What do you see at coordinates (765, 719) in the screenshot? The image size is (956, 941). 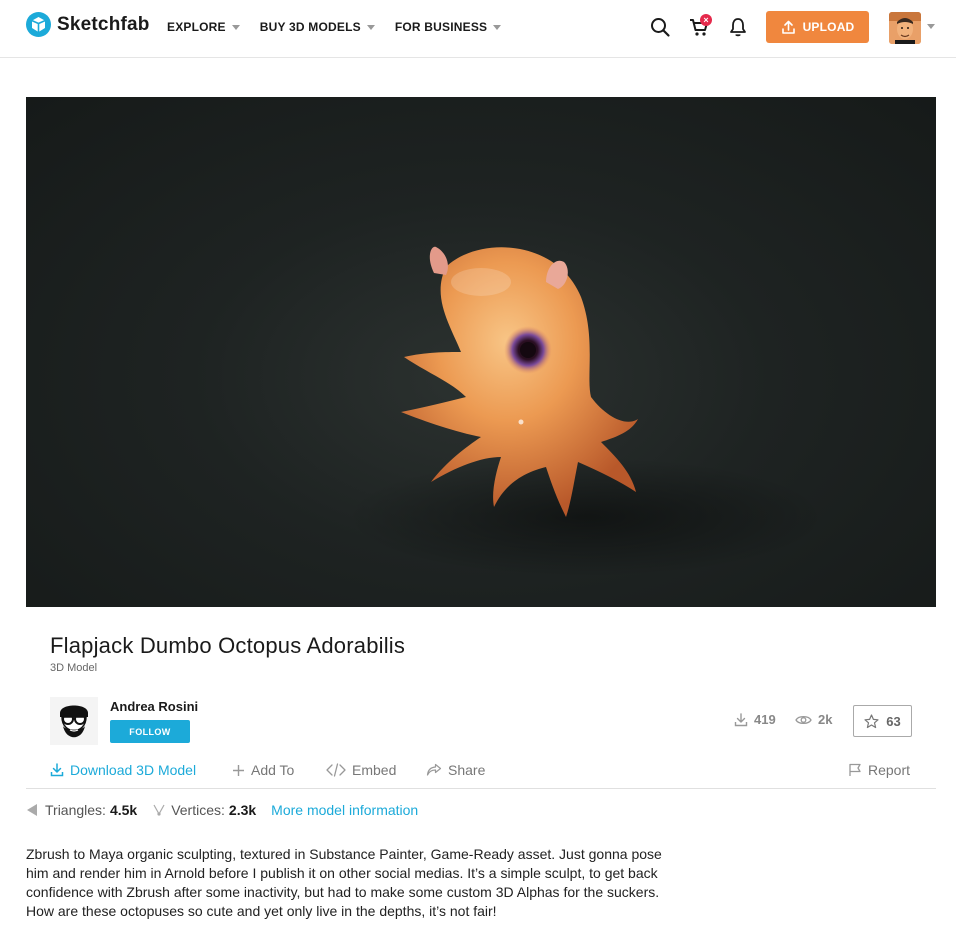 I see `downloads-count: 419` at bounding box center [765, 719].